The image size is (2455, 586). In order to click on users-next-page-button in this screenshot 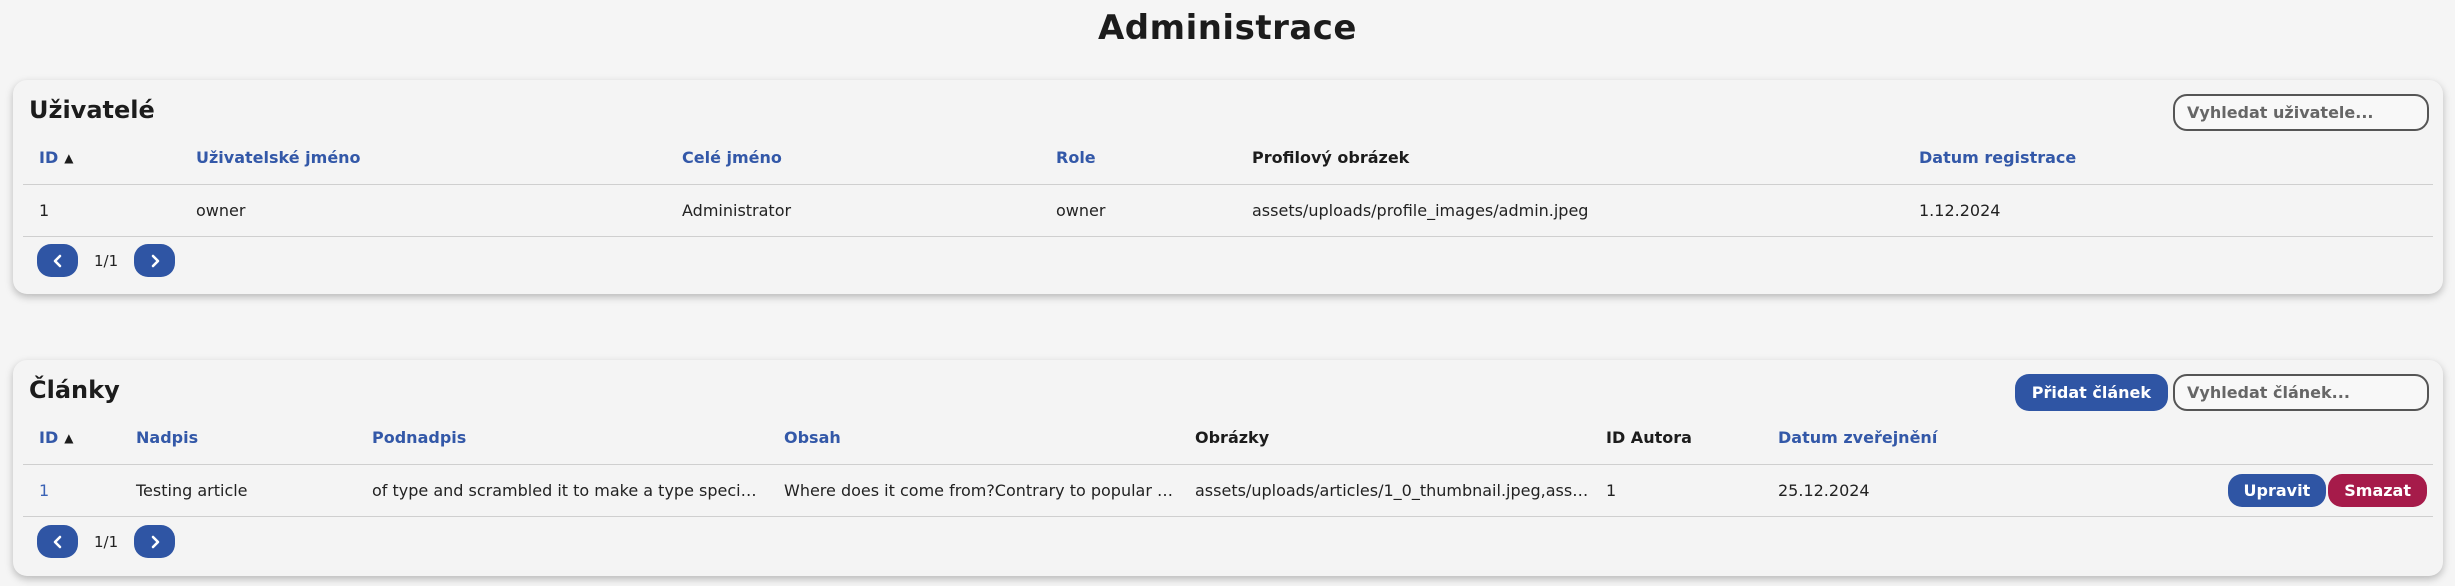, I will do `click(155, 260)`.